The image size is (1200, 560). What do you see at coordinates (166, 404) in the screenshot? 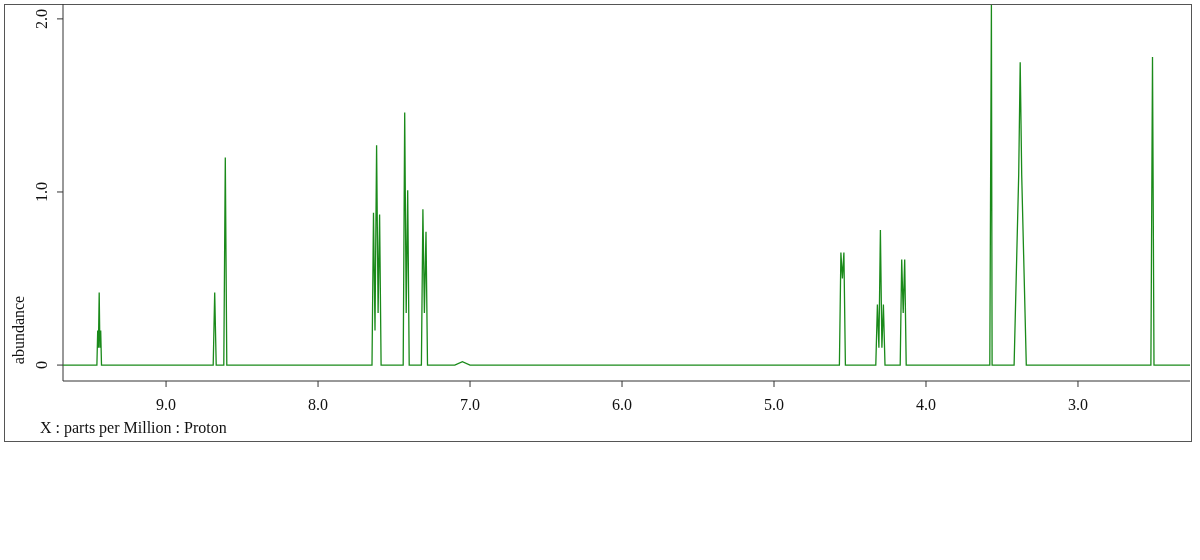
I see `x-tick-label: 9.0` at bounding box center [166, 404].